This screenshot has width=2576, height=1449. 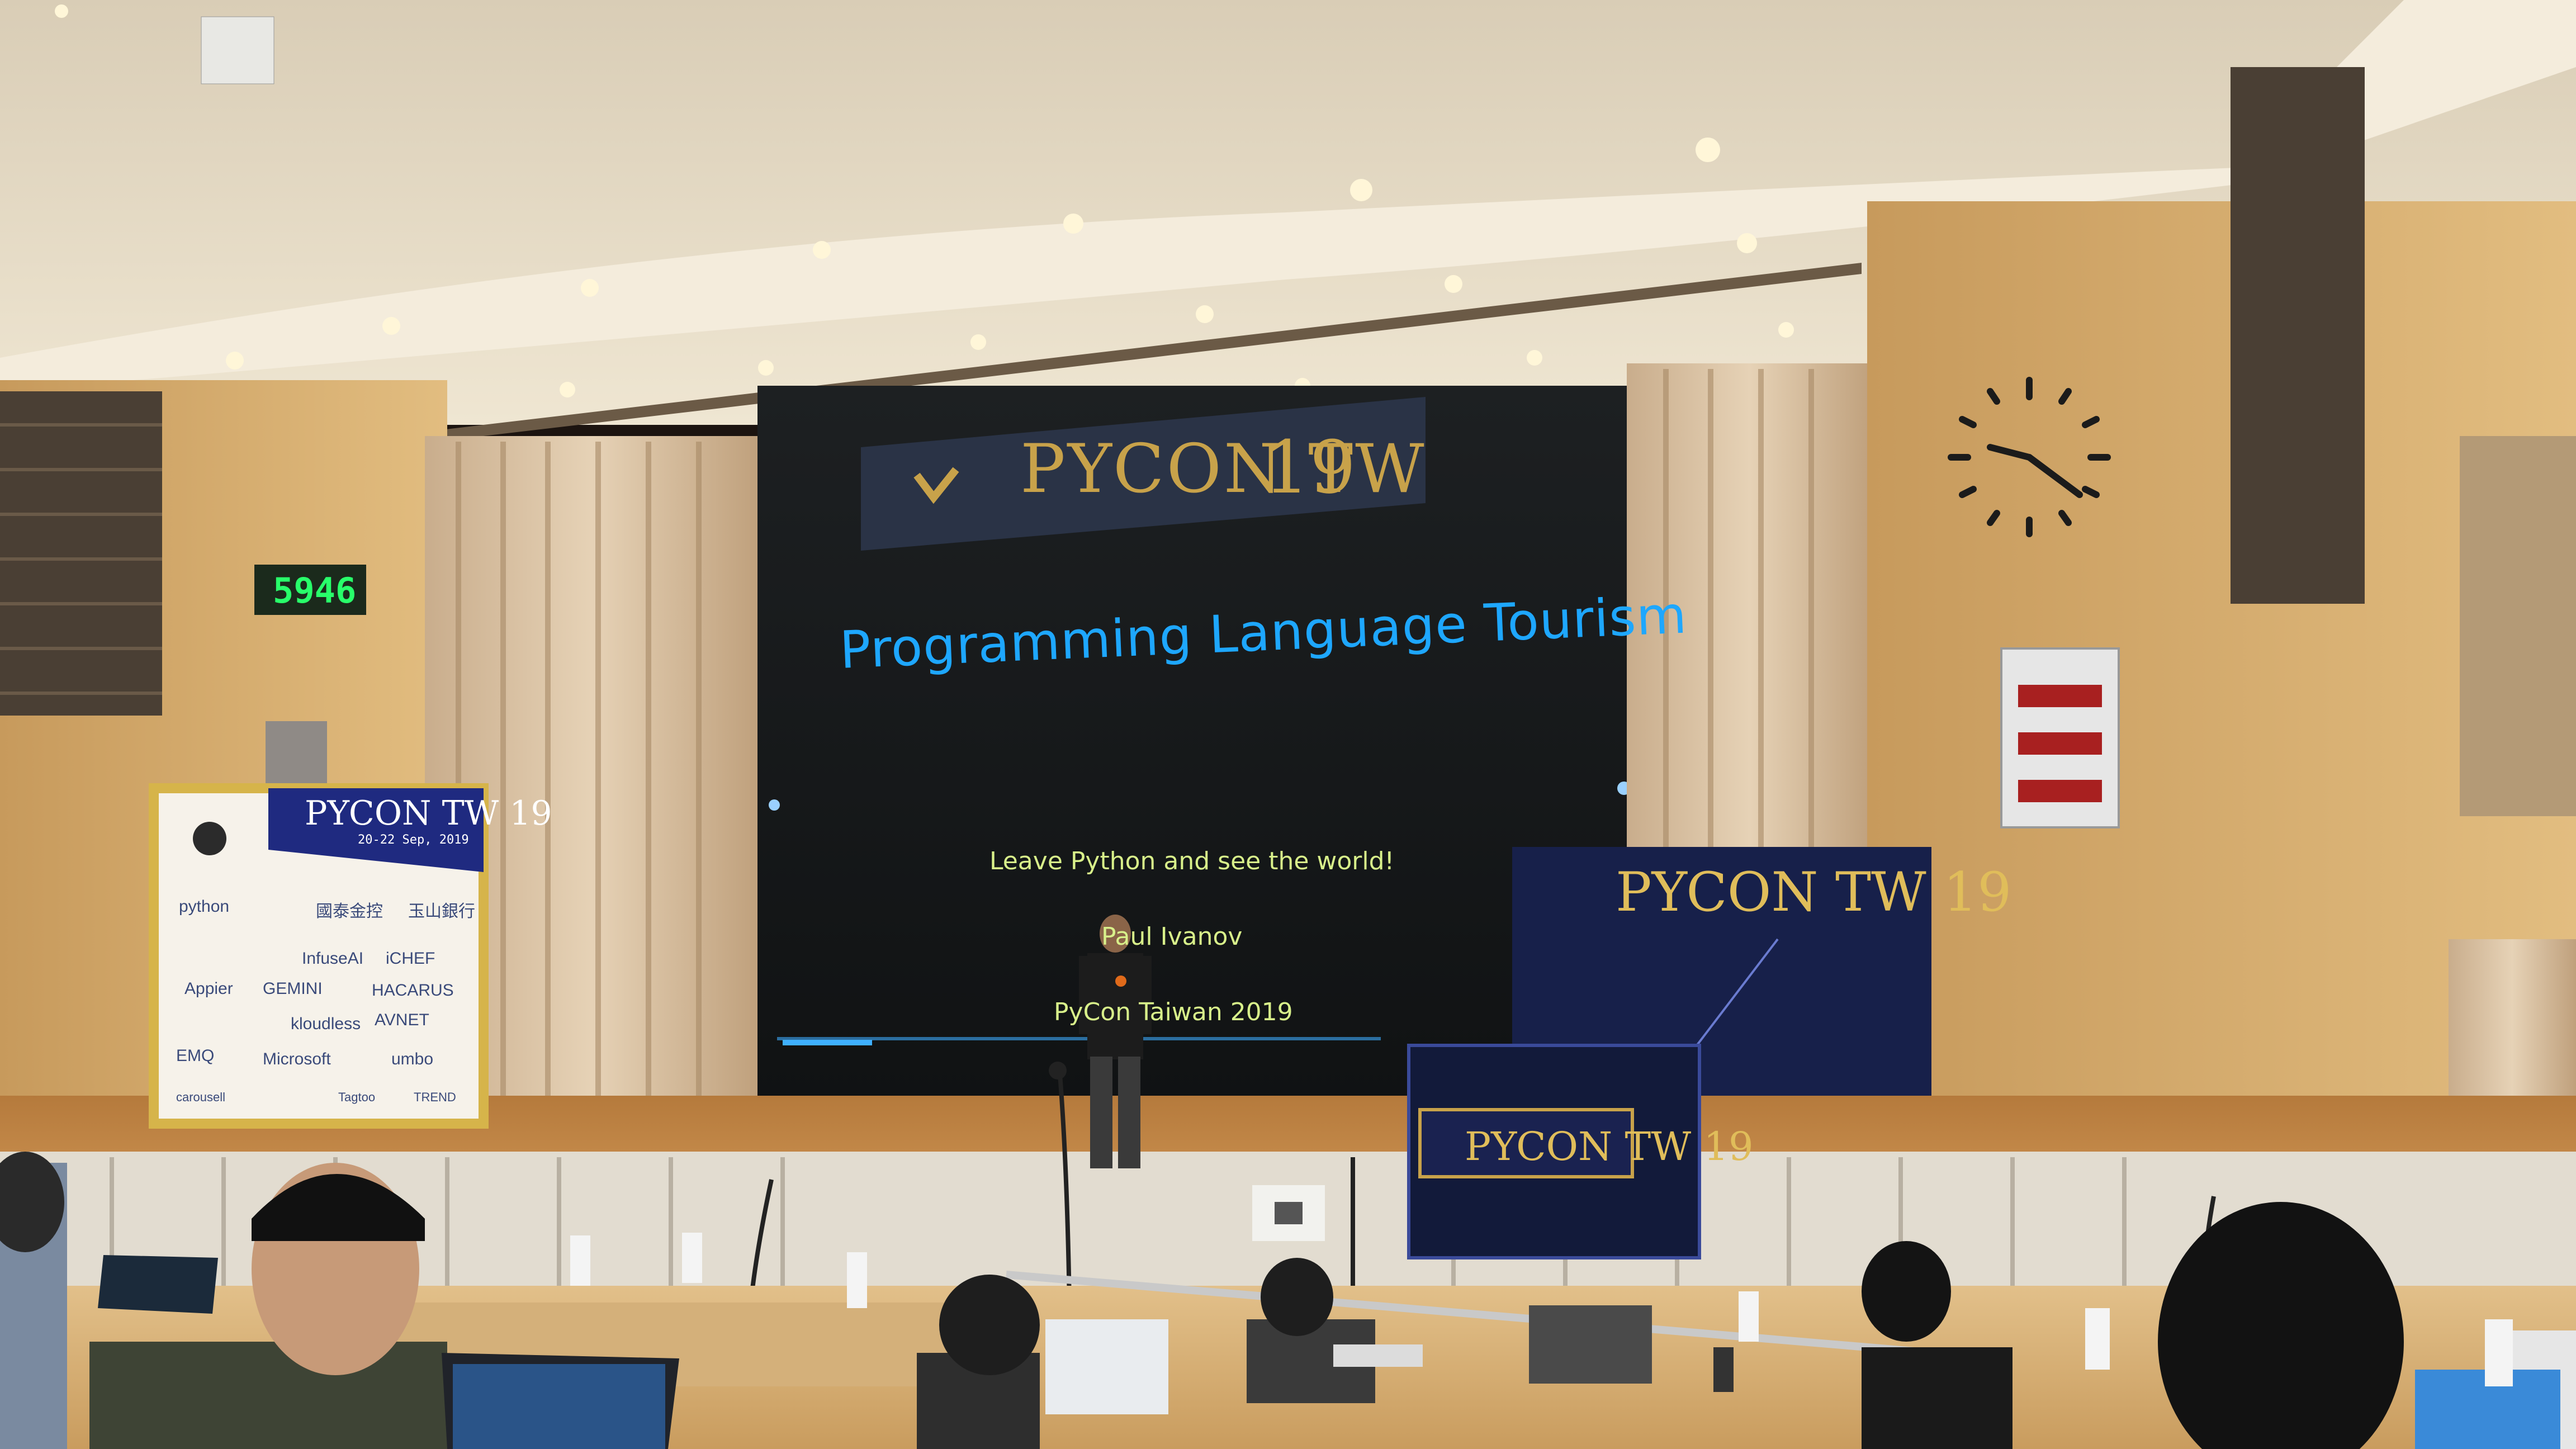 I want to click on slide-event: PyCon Taiwan 2019, so click(x=1173, y=1012).